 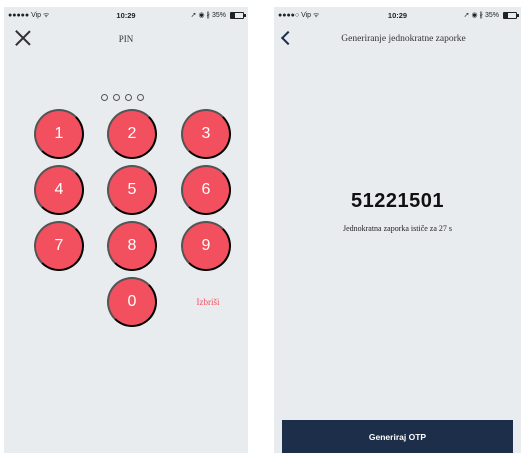 I want to click on otp-expiry-text: Jednokratna zaporka ističe za 27 s, so click(x=397, y=228).